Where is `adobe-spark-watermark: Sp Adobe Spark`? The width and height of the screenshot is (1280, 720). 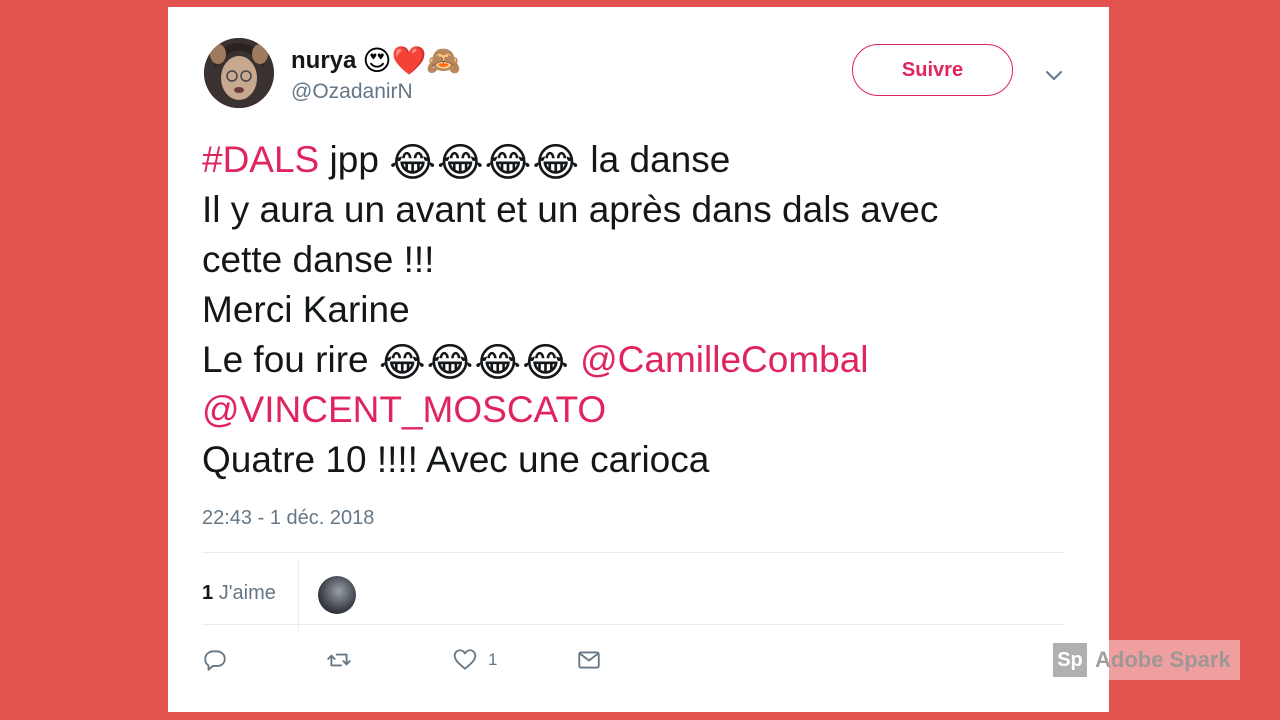 adobe-spark-watermark: Sp Adobe Spark is located at coordinates (1145, 660).